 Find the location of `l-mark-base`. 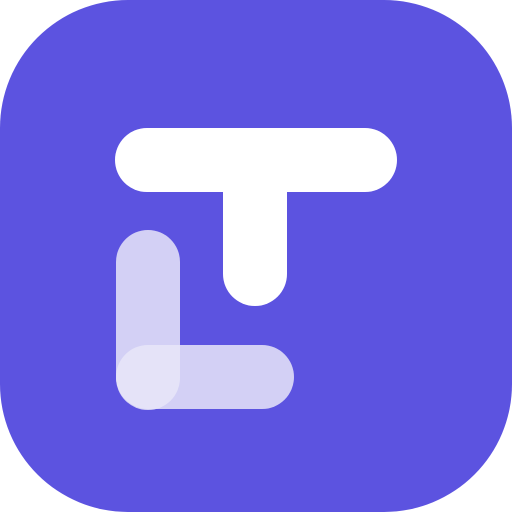

l-mark-base is located at coordinates (205, 377).